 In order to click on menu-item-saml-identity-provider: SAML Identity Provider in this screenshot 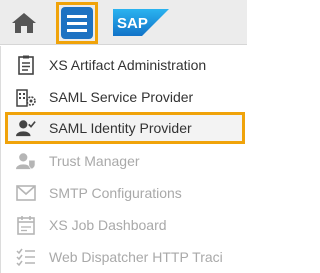, I will do `click(125, 128)`.